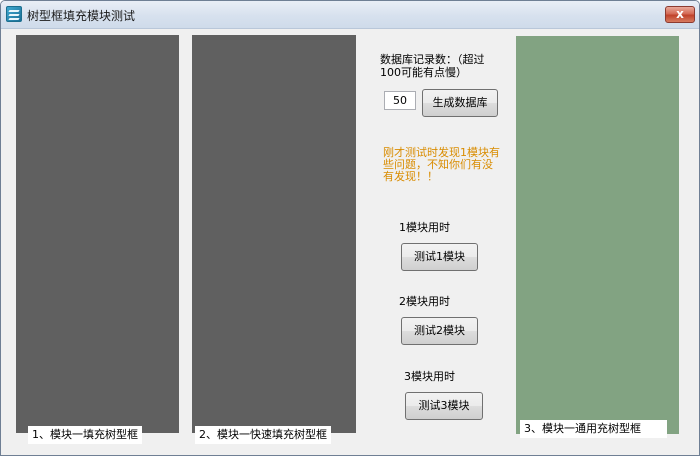 Image resolution: width=700 pixels, height=456 pixels. Describe the element at coordinates (460, 103) in the screenshot. I see `generate-database-button: 生成数据库` at that location.